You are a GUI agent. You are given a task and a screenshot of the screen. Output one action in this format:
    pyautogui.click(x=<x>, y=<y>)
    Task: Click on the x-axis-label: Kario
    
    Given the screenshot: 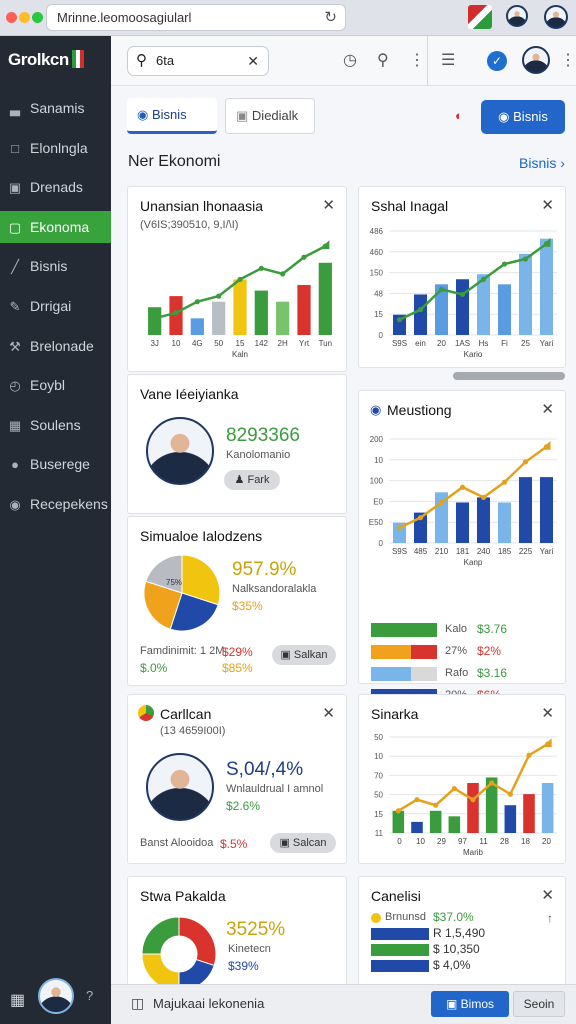 What is the action you would take?
    pyautogui.click(x=473, y=354)
    